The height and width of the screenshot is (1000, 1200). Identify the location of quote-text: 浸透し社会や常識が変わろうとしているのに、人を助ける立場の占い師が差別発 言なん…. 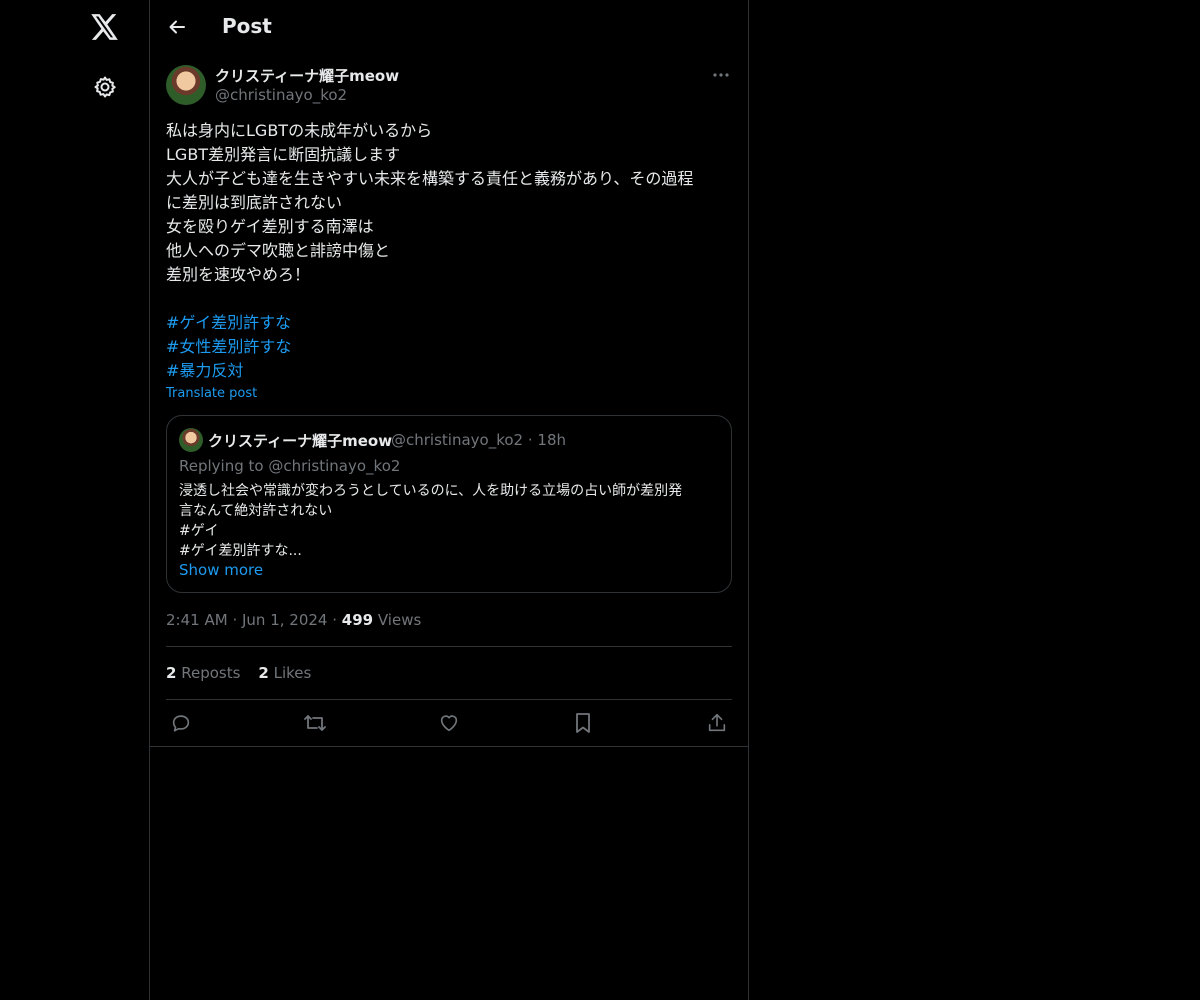
(451, 521).